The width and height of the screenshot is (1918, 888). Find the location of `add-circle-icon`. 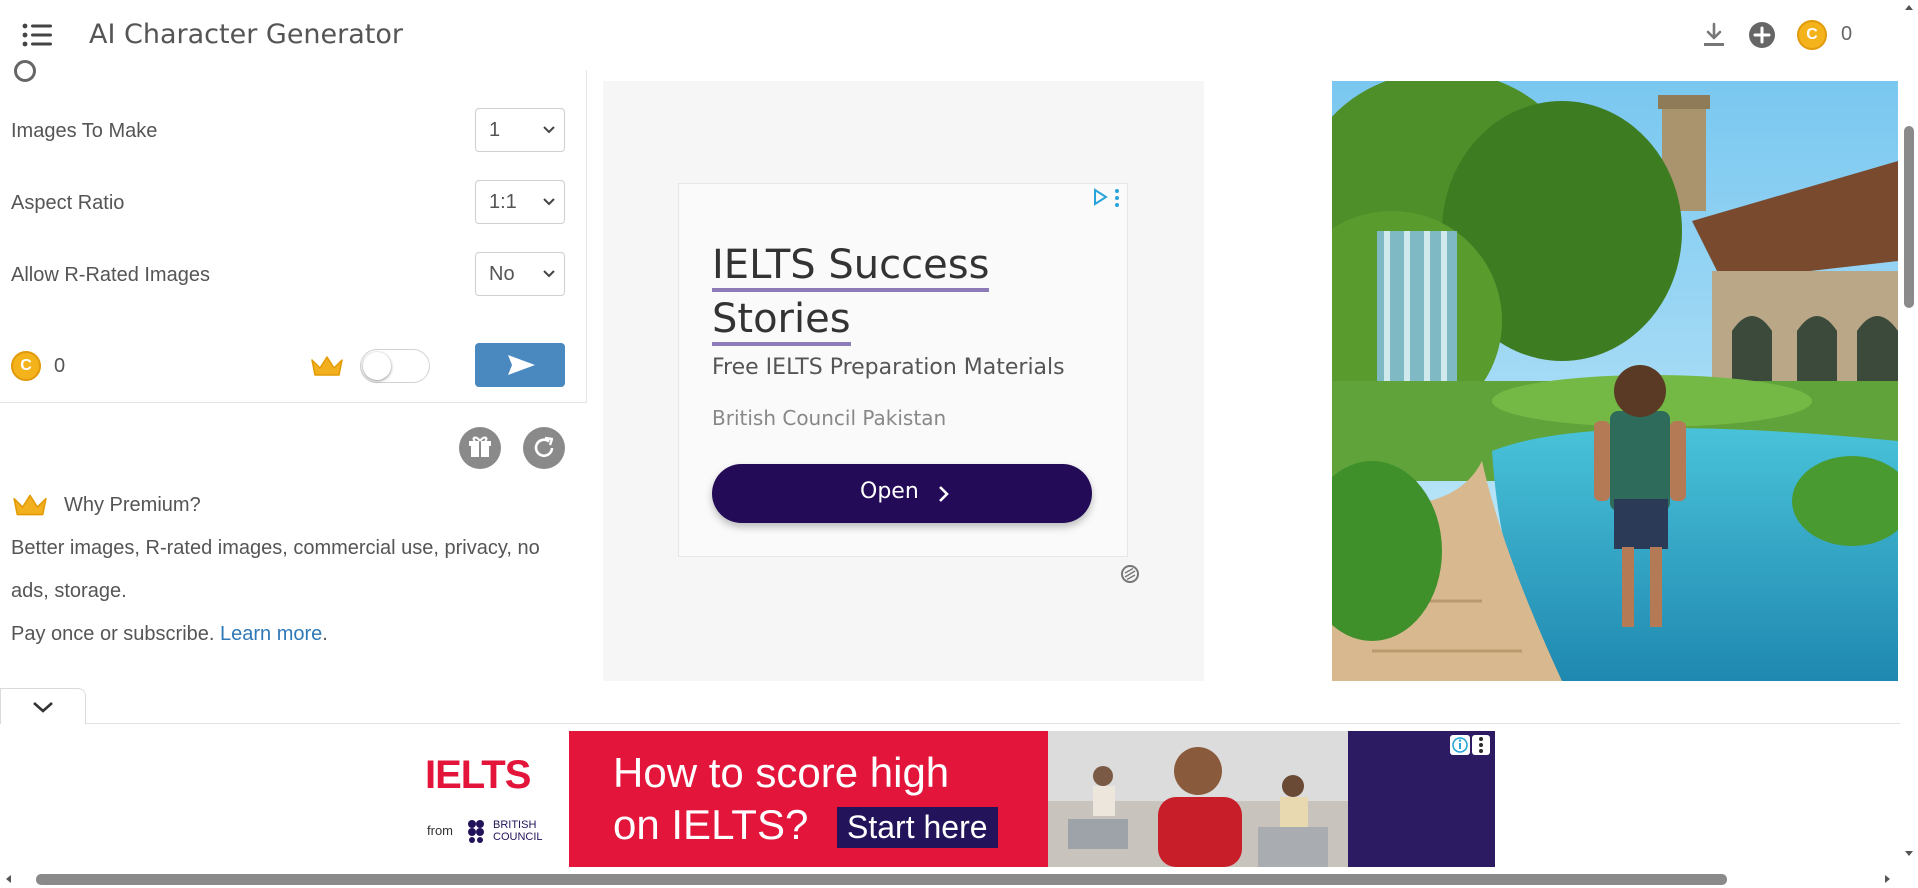

add-circle-icon is located at coordinates (1762, 35).